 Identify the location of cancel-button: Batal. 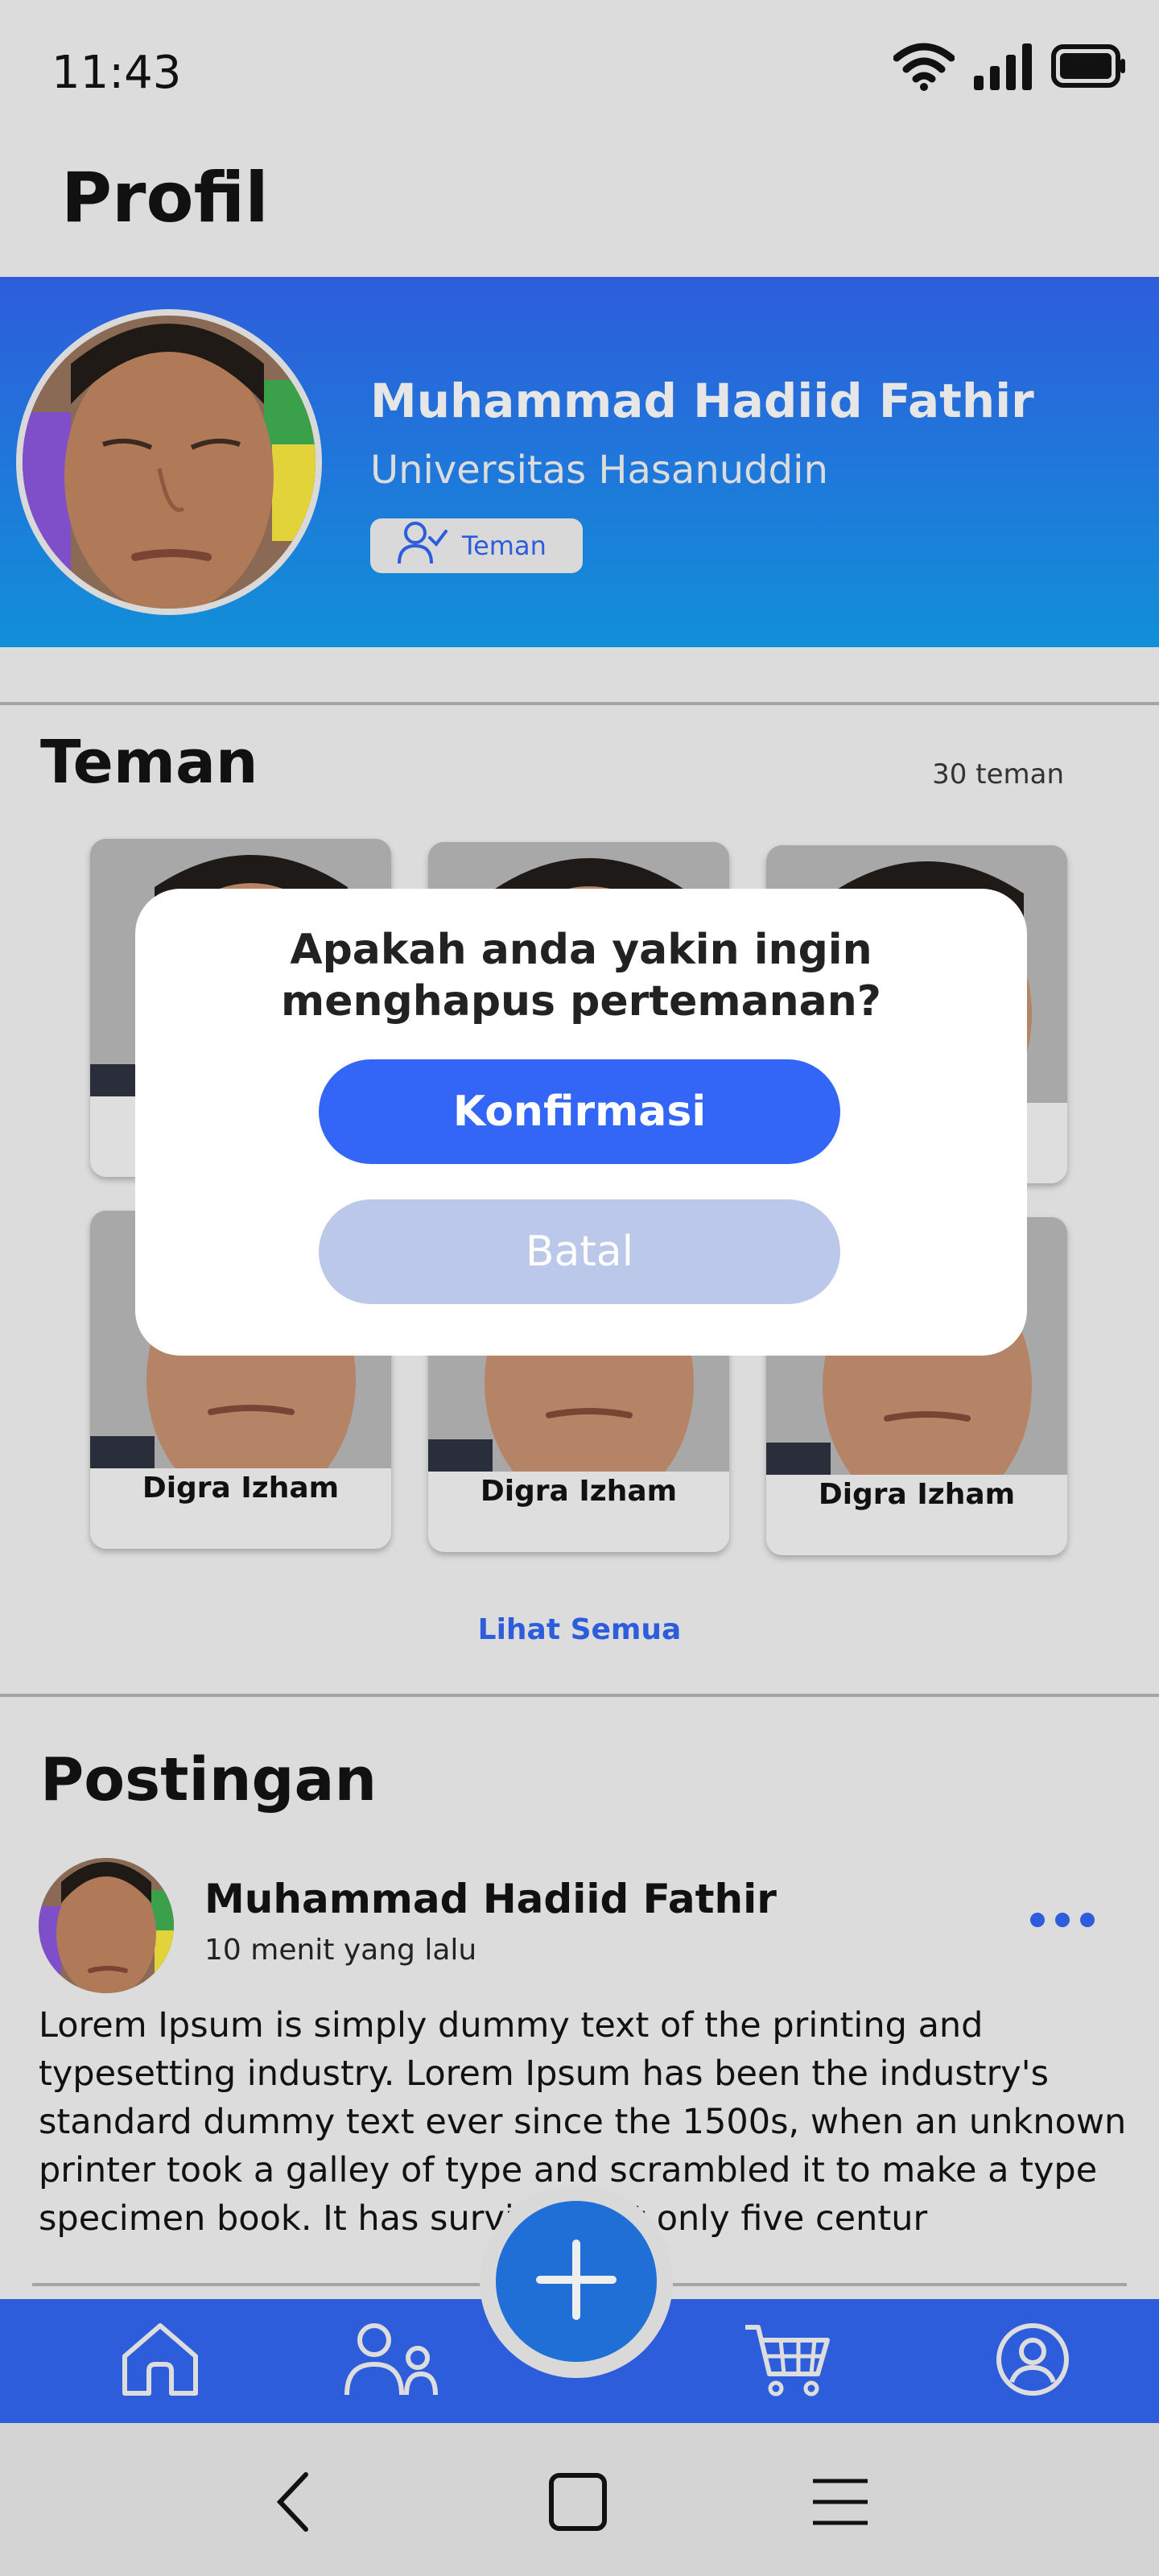
(579, 1251).